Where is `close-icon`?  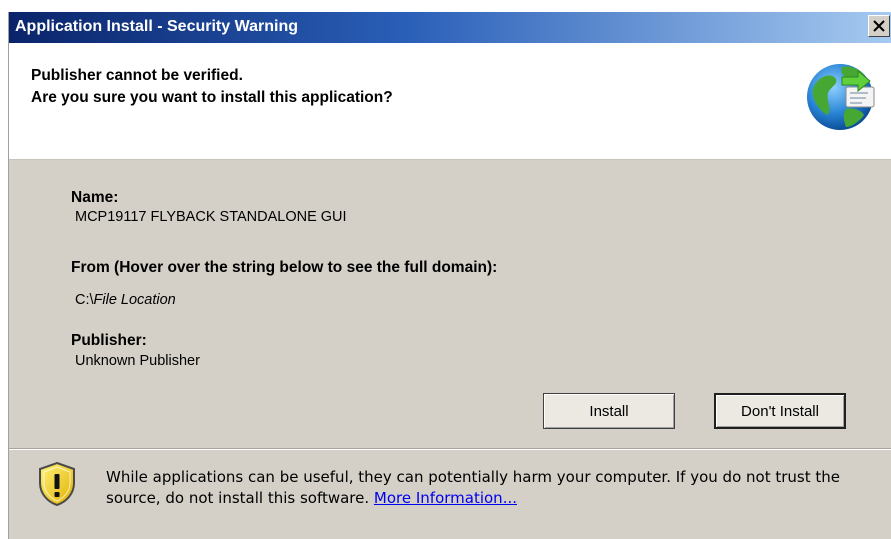
close-icon is located at coordinates (879, 26).